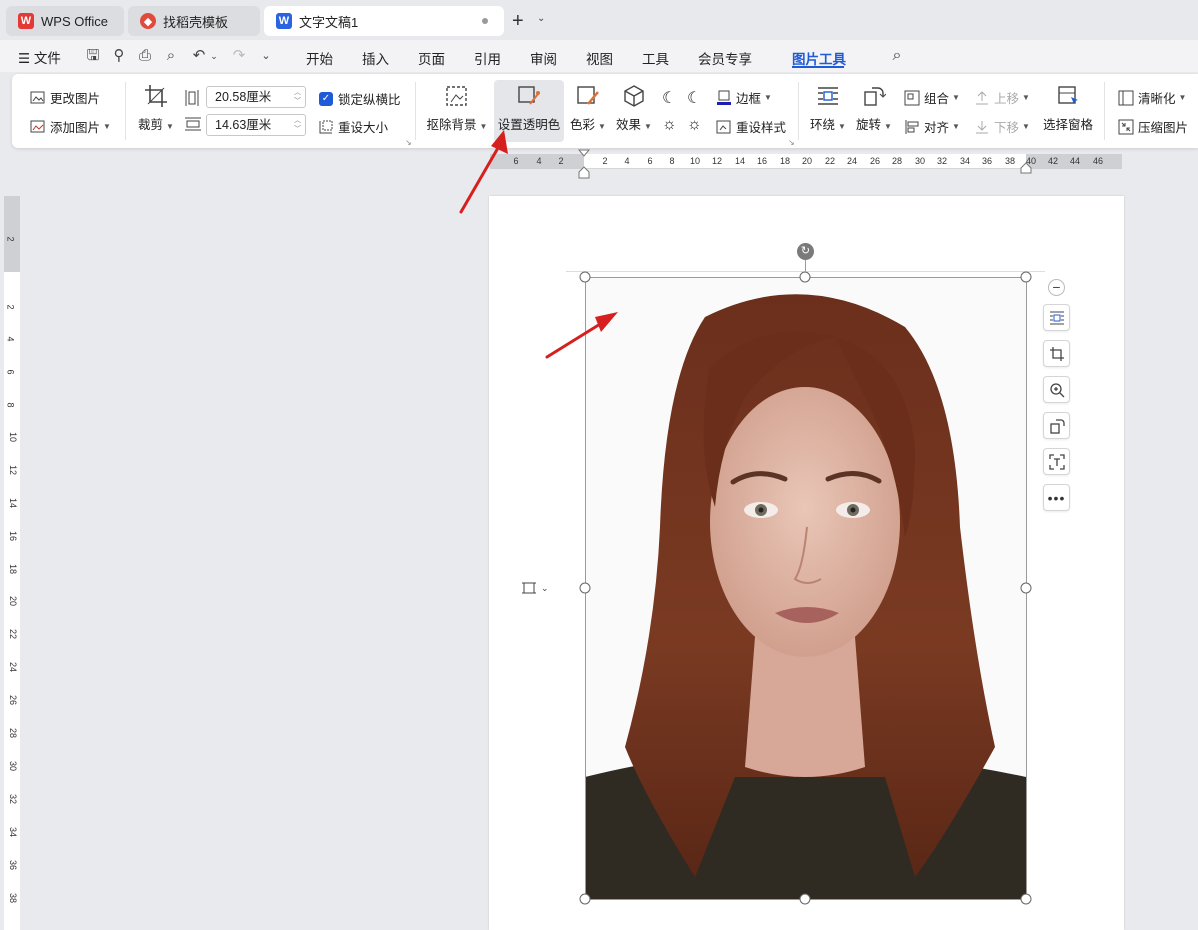 The image size is (1198, 930). I want to click on ruler-tick: 12, so click(717, 161).